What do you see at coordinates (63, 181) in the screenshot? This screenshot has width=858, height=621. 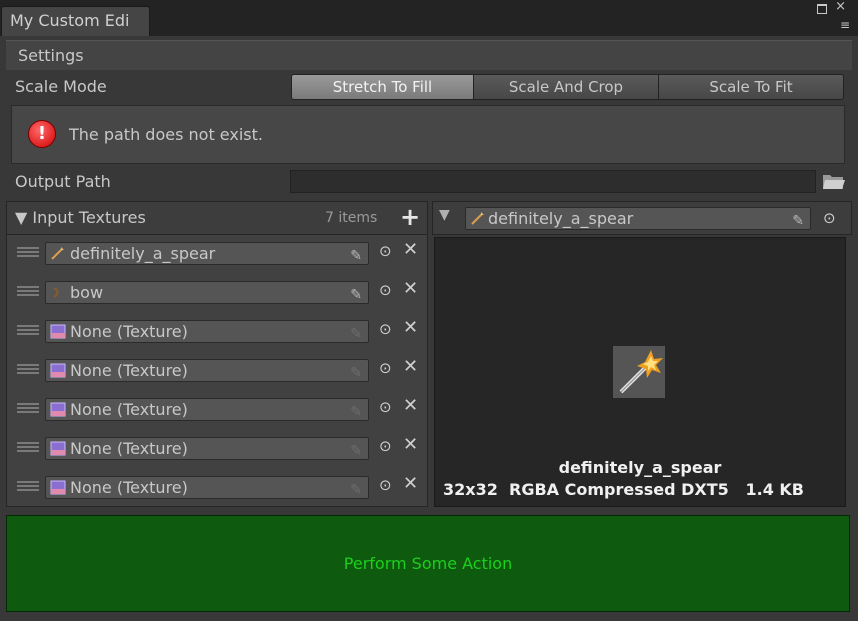 I see `output-path-label: Output Path` at bounding box center [63, 181].